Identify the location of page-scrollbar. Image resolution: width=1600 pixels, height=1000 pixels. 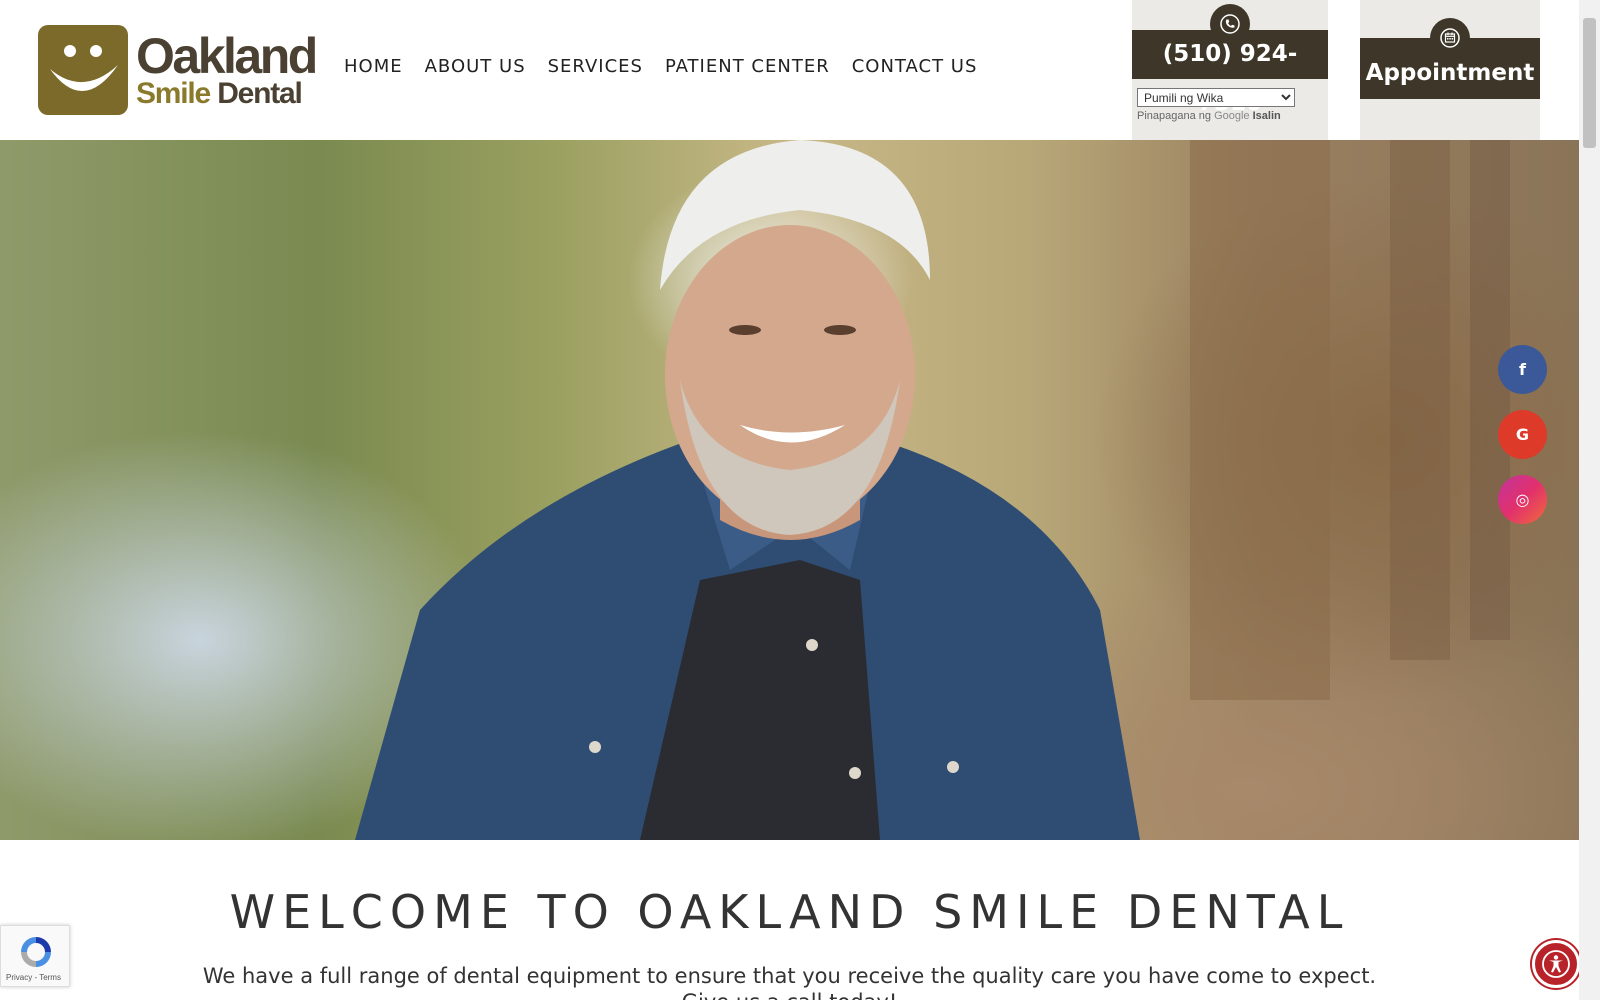
(1589, 500).